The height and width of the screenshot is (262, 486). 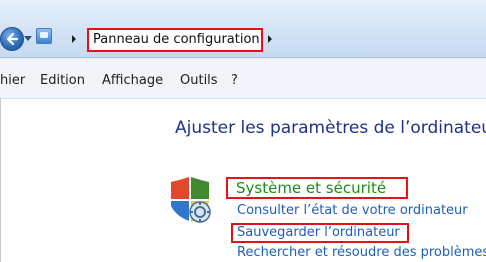 I want to click on back-arrow-icon, so click(x=12, y=39).